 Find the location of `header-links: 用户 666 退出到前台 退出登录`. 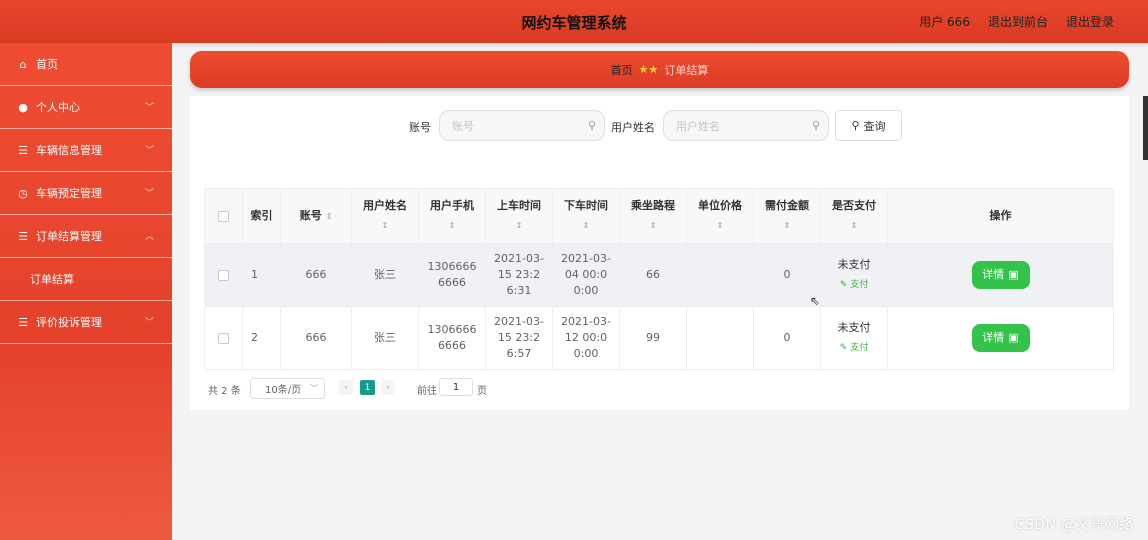

header-links: 用户 666 退出到前台 退出登录 is located at coordinates (1016, 21).